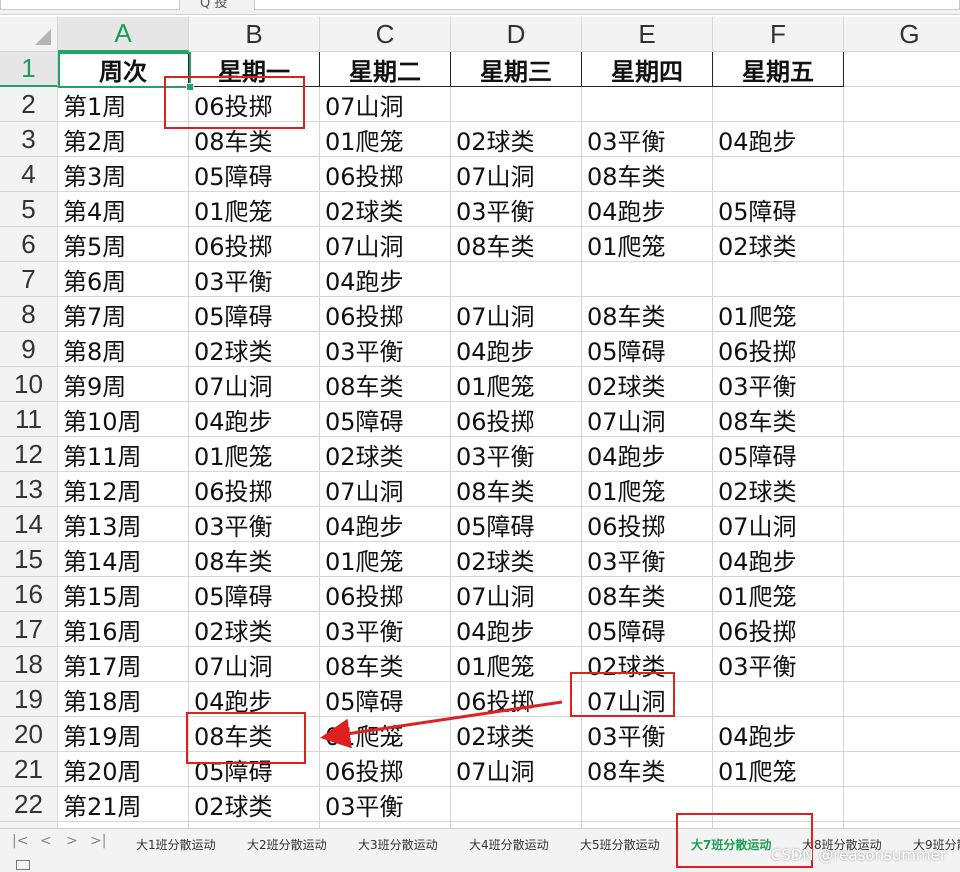 This screenshot has width=960, height=872. Describe the element at coordinates (29, 769) in the screenshot. I see `row-header: 21` at that location.